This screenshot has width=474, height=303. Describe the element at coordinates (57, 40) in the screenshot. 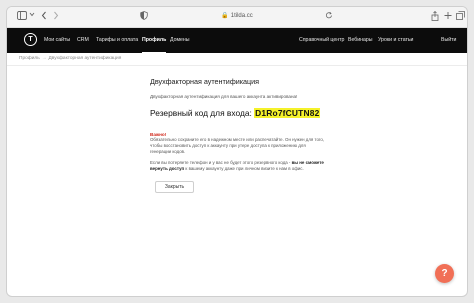

I see `nav-my-sites: Мои сайты` at that location.